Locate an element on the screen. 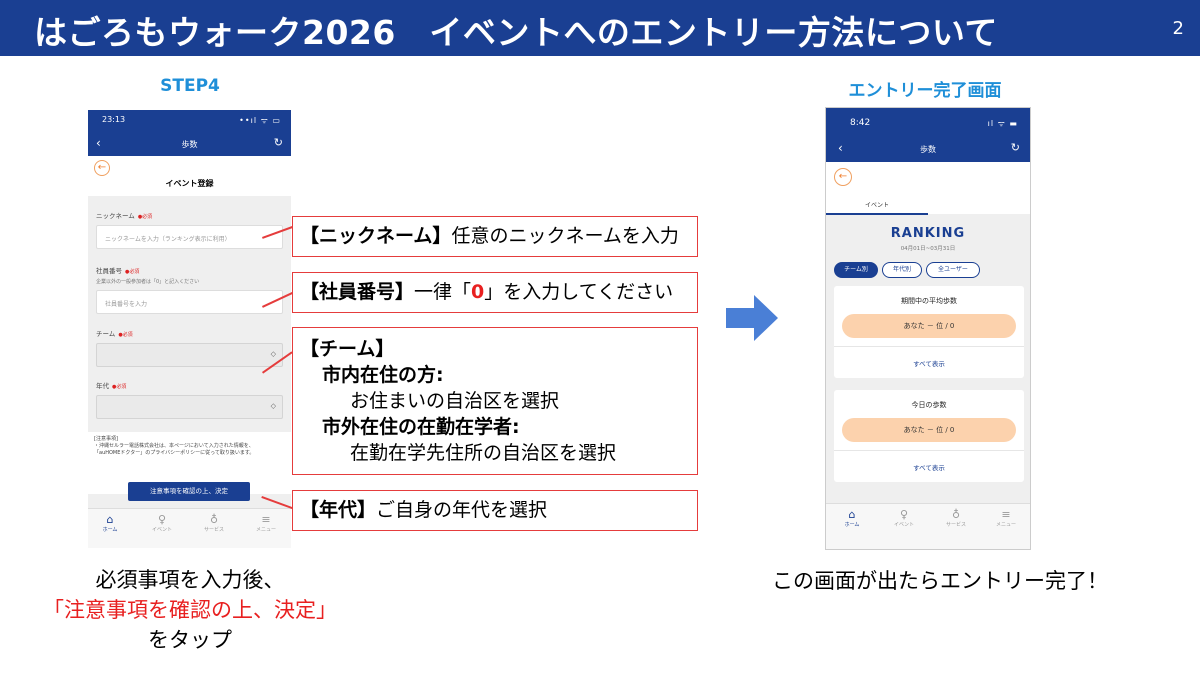 The image size is (1200, 675). callout-heading: 【年代】 is located at coordinates (338, 510).